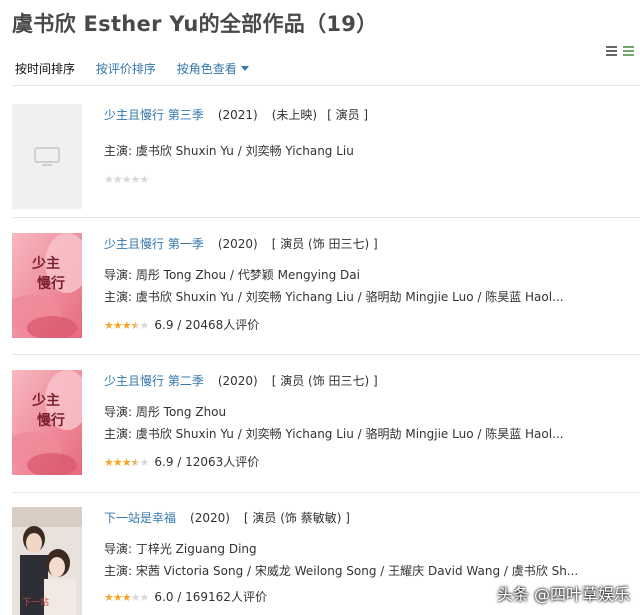 This screenshot has height=615, width=640. Describe the element at coordinates (563, 594) in the screenshot. I see `watermark: 头条 @四叶草娱乐` at that location.